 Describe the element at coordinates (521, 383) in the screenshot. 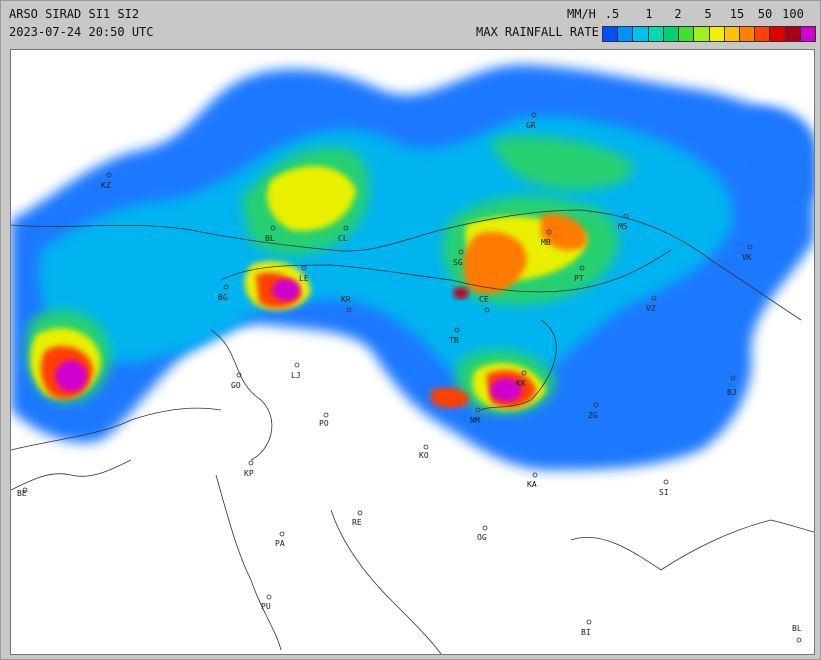

I see `city-label: KK` at that location.